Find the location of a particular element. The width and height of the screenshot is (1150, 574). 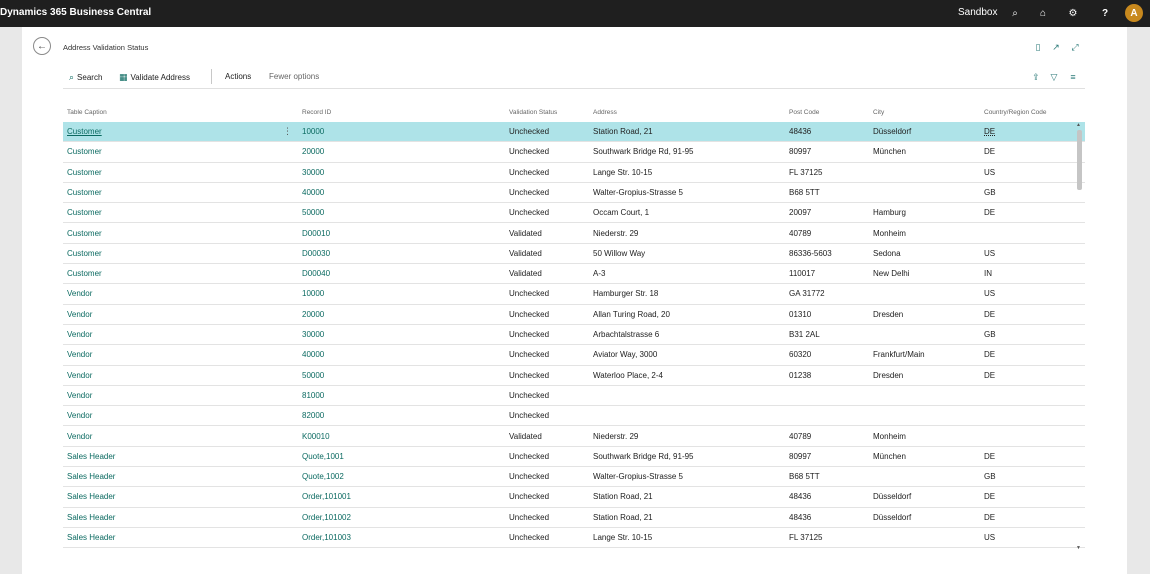

cell-record-id: D00040 is located at coordinates (316, 273).